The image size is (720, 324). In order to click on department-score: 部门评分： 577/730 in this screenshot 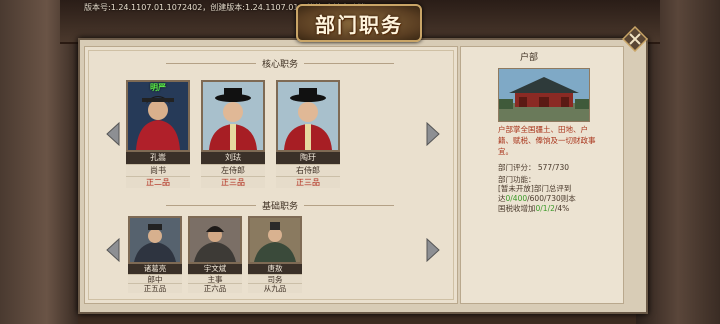, I will do `click(533, 167)`.